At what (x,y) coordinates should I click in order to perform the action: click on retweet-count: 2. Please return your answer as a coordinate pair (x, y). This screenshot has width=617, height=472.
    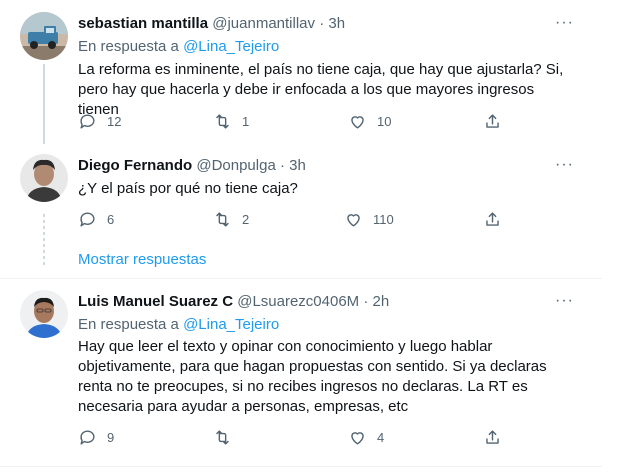
    Looking at the image, I should click on (246, 219).